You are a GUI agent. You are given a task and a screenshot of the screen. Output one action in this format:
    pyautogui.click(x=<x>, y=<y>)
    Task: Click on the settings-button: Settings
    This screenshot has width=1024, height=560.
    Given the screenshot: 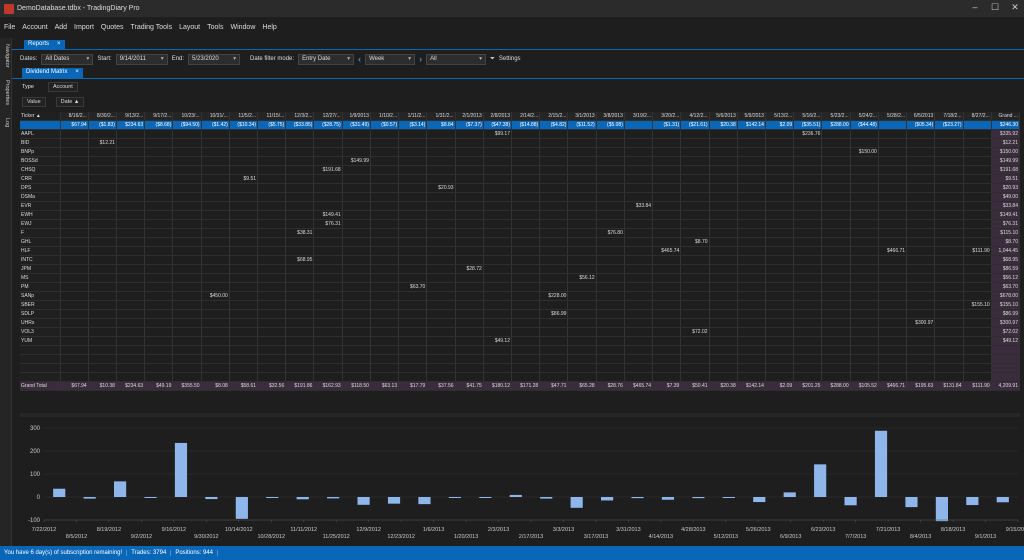 What is the action you would take?
    pyautogui.click(x=510, y=59)
    